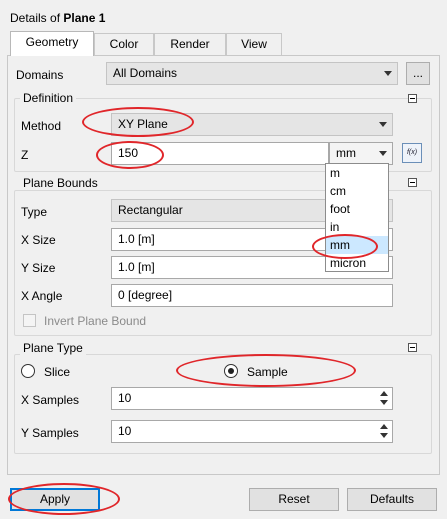  I want to click on reset-button: Reset, so click(294, 499).